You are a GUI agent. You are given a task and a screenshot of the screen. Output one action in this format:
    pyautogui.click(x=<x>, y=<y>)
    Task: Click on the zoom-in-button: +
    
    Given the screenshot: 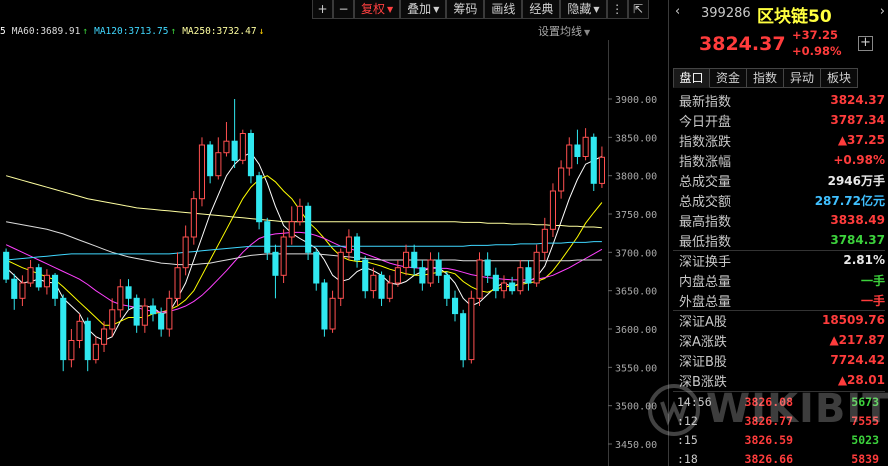 What is the action you would take?
    pyautogui.click(x=322, y=9)
    